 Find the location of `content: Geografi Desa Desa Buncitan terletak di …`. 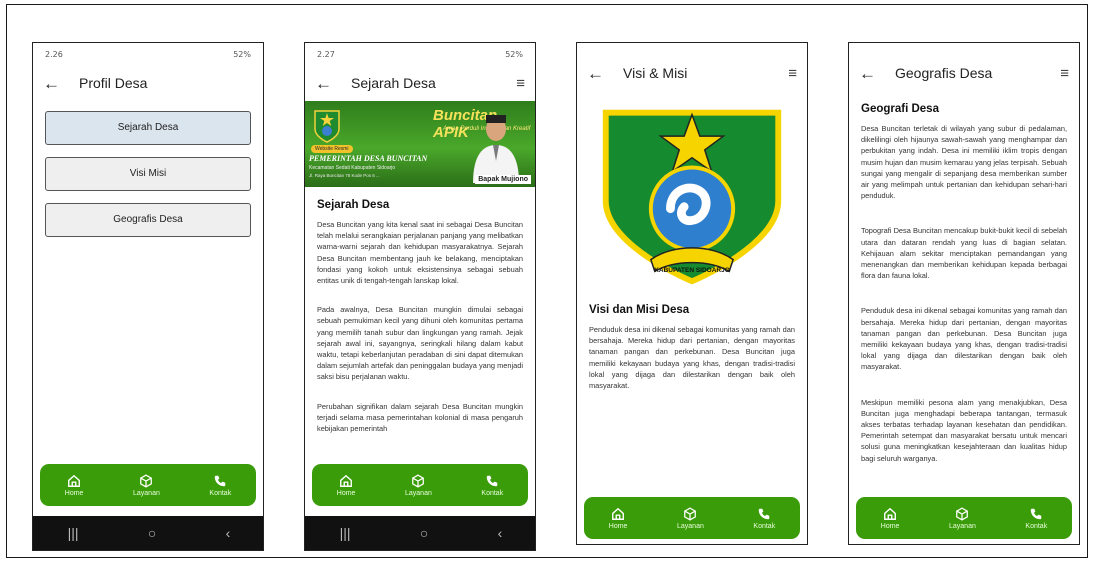

content: Geografi Desa Desa Buncitan terletak di … is located at coordinates (964, 291).